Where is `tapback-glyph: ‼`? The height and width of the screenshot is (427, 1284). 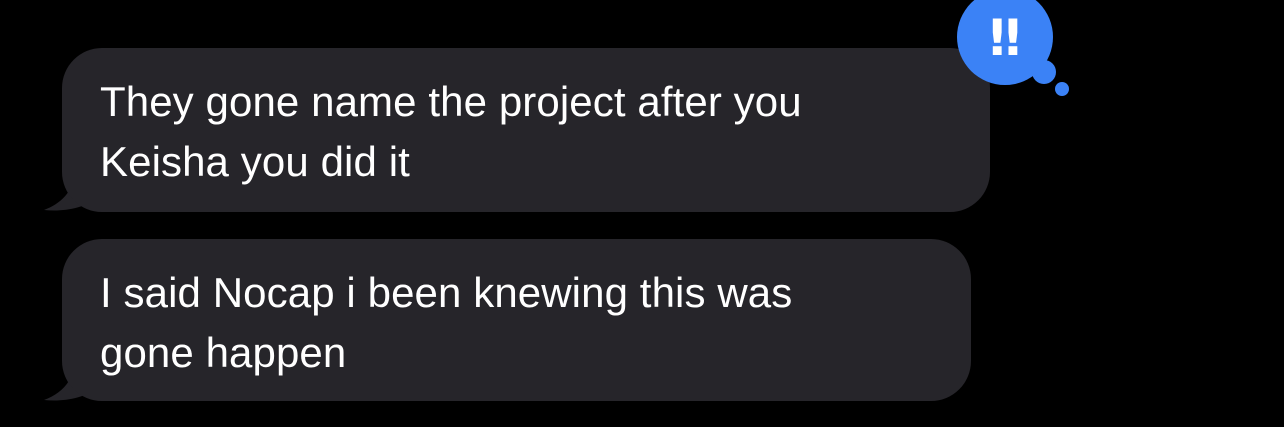
tapback-glyph: ‼ is located at coordinates (1004, 38).